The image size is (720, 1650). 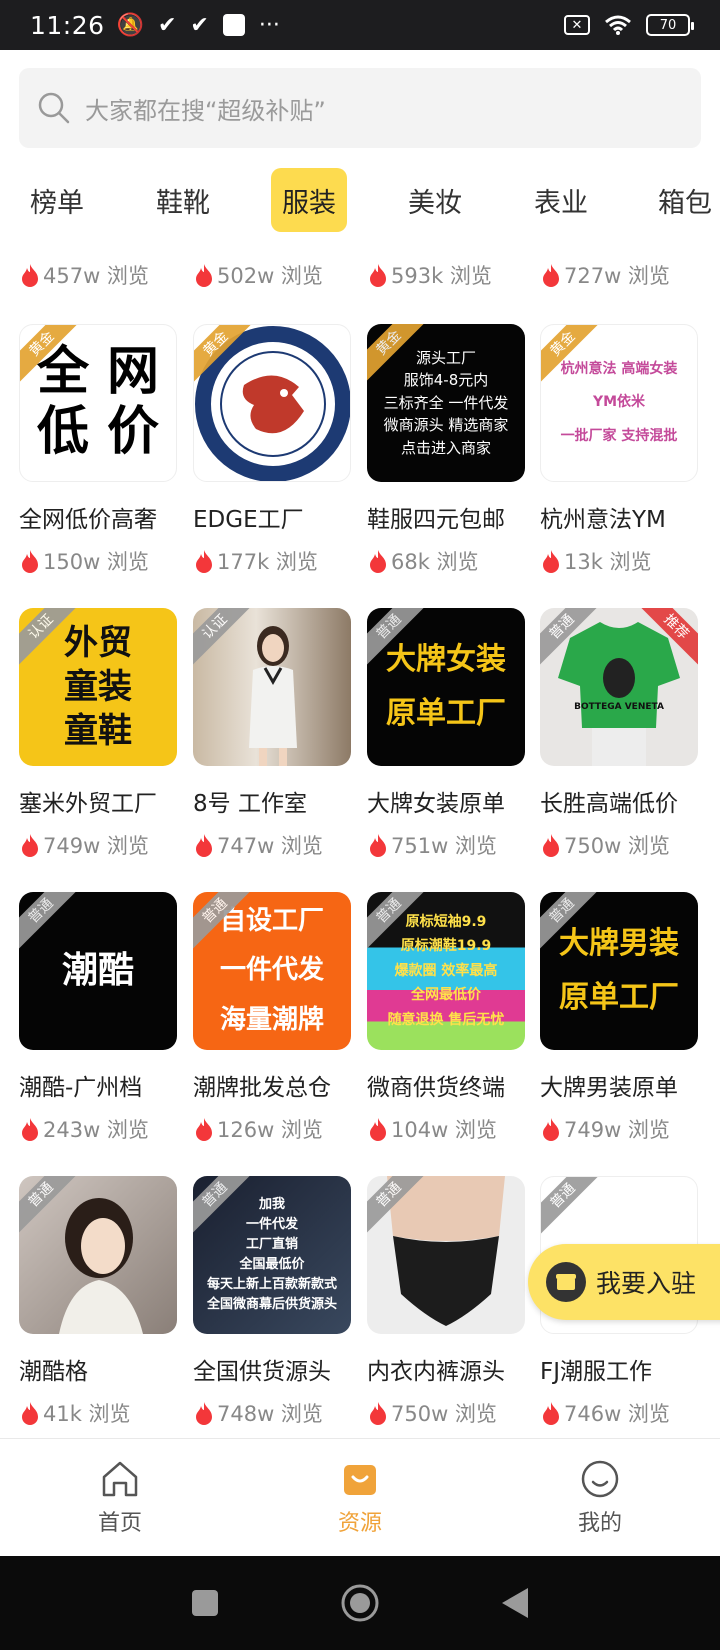 What do you see at coordinates (684, 200) in the screenshot?
I see `tab-xiangbao: 箱包` at bounding box center [684, 200].